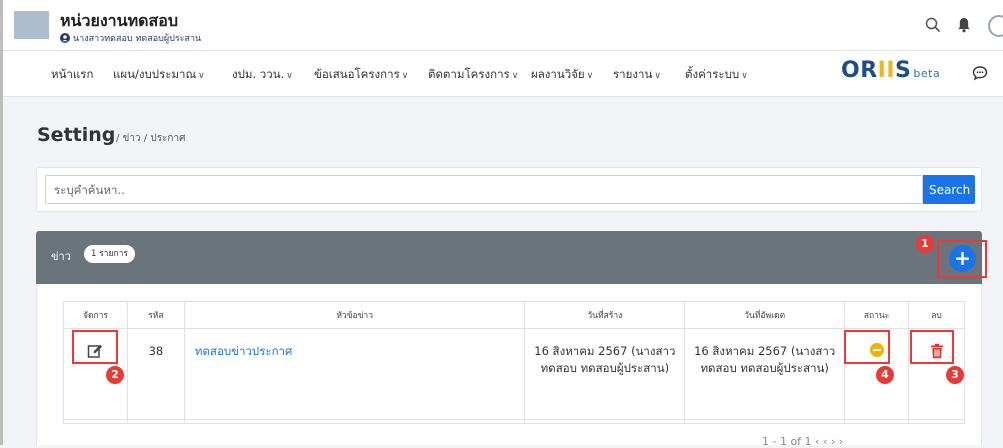 The height and width of the screenshot is (448, 1003). I want to click on search-icon, so click(933, 25).